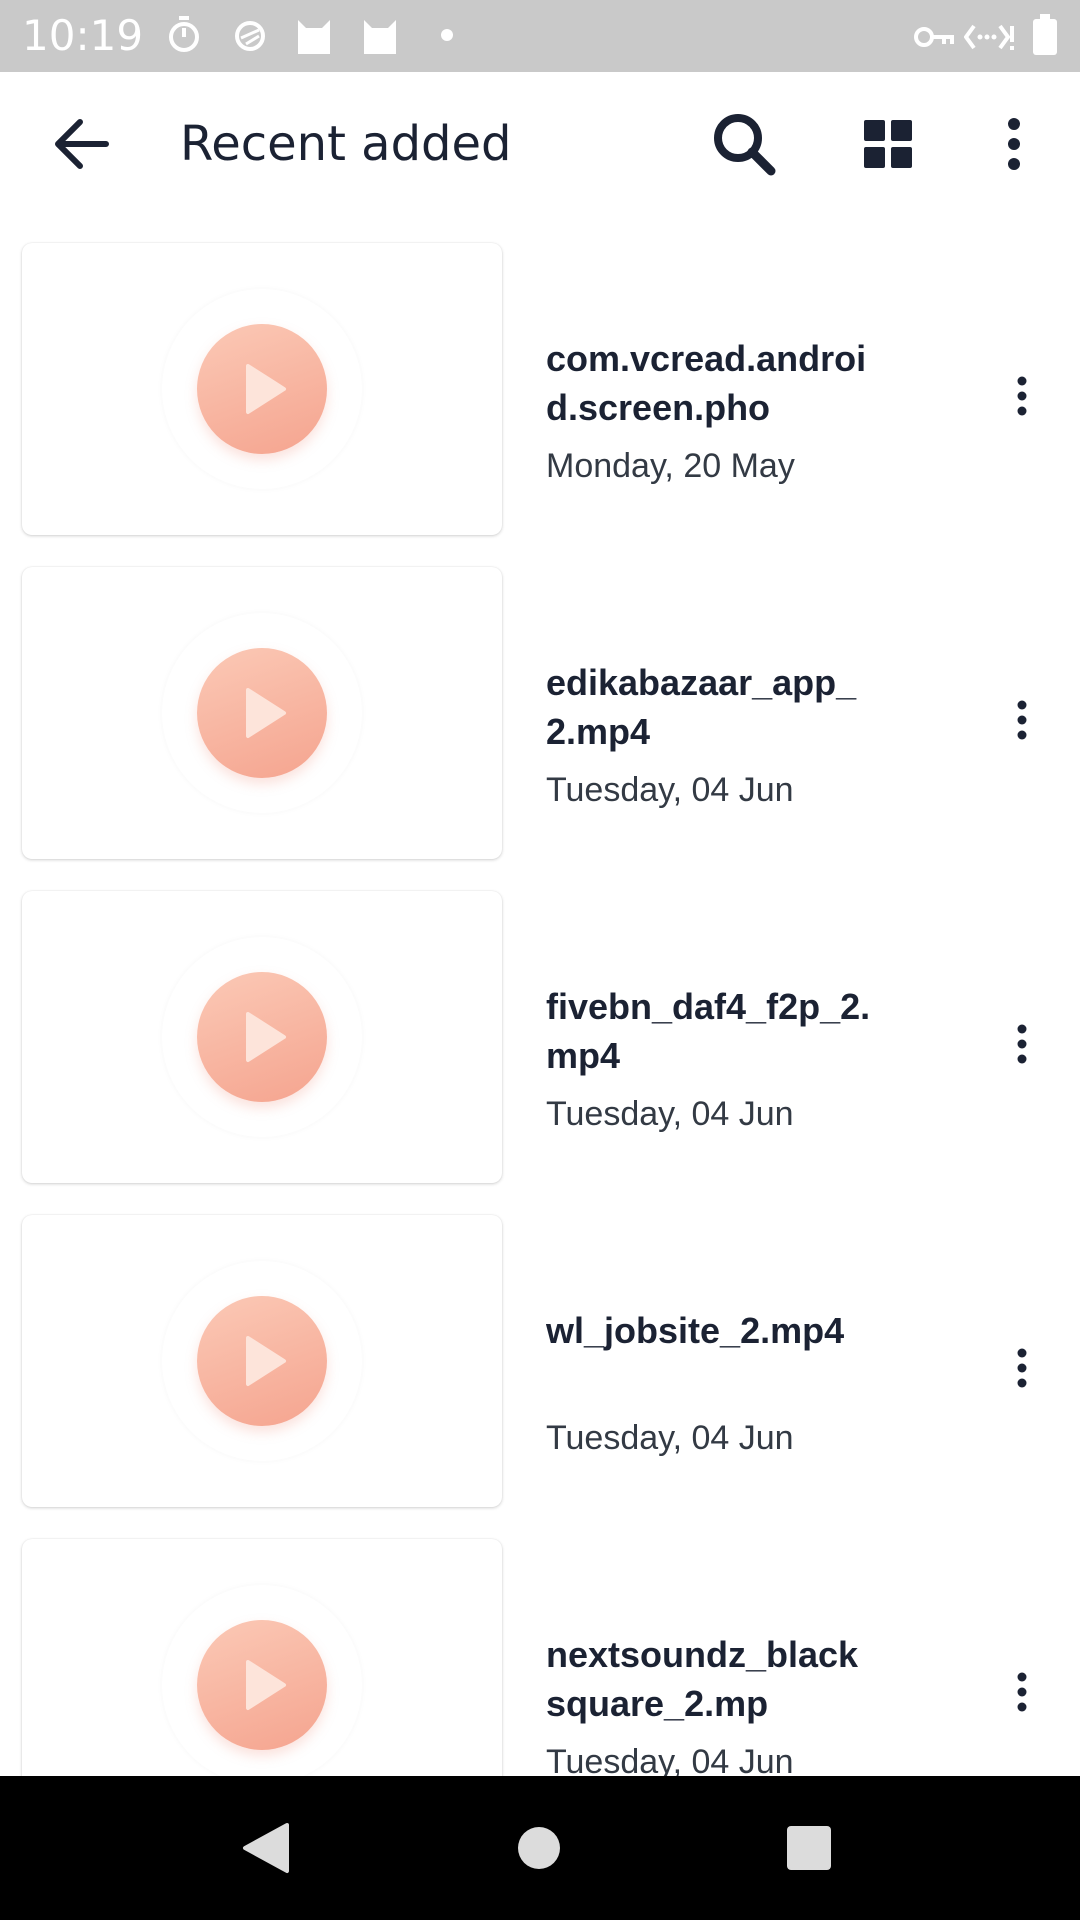  Describe the element at coordinates (670, 466) in the screenshot. I see `item-date: Monday, 20 May` at that location.